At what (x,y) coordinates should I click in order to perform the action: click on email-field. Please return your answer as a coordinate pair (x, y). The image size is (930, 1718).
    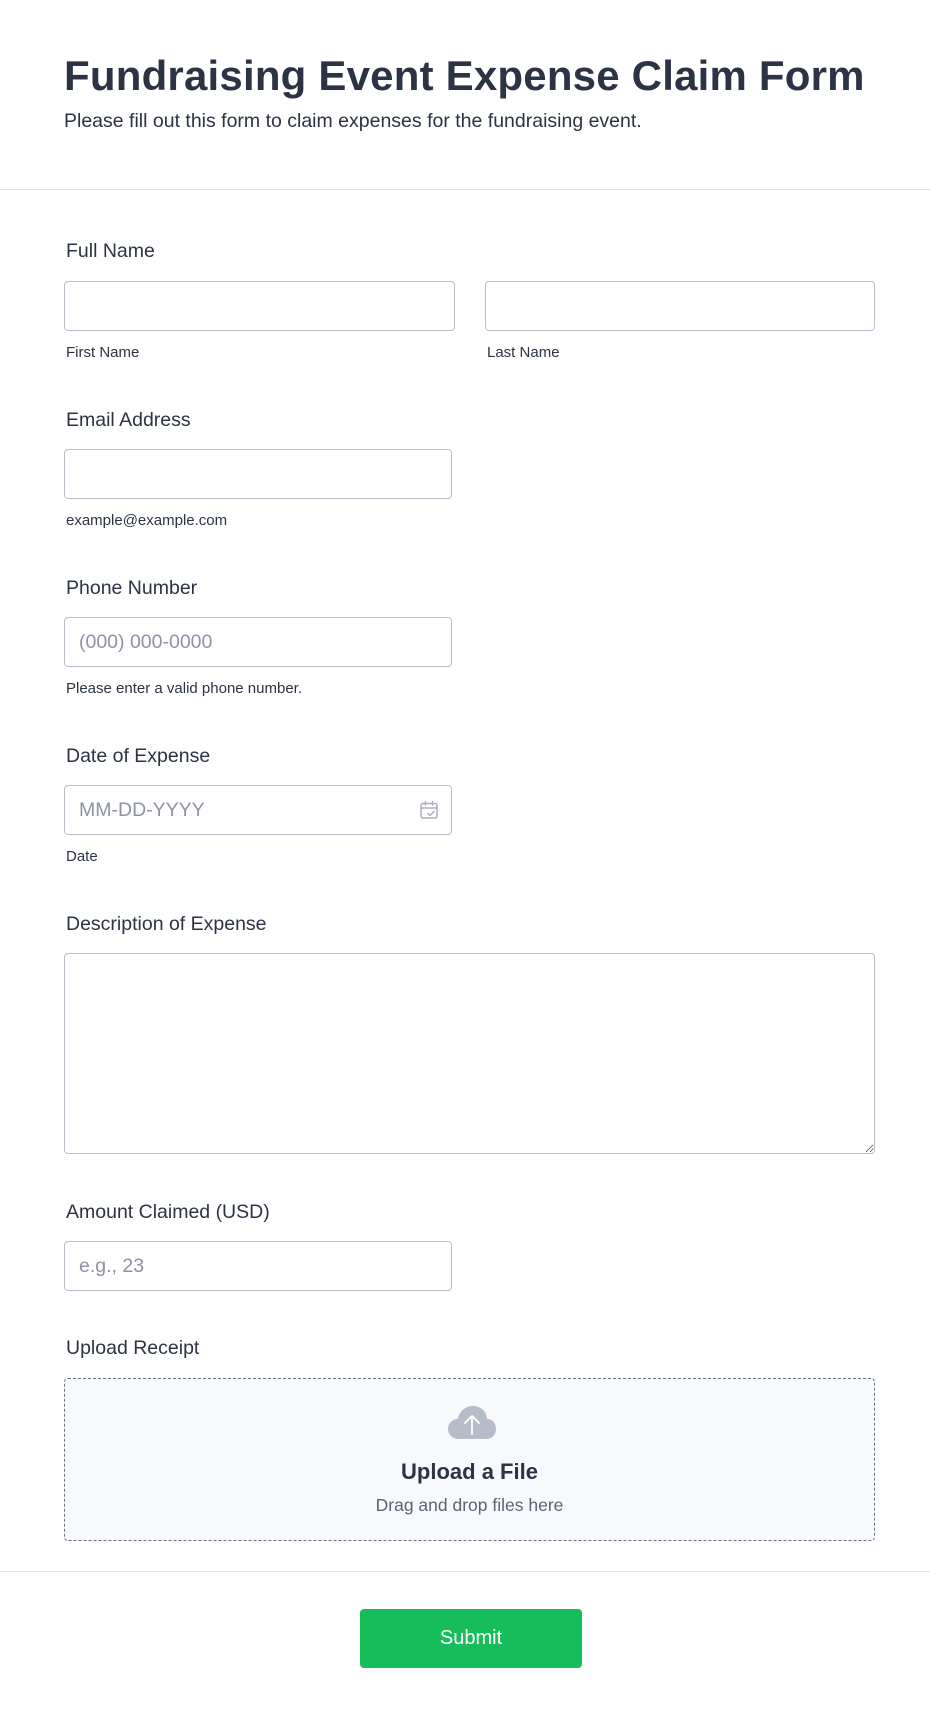
    Looking at the image, I should click on (258, 474).